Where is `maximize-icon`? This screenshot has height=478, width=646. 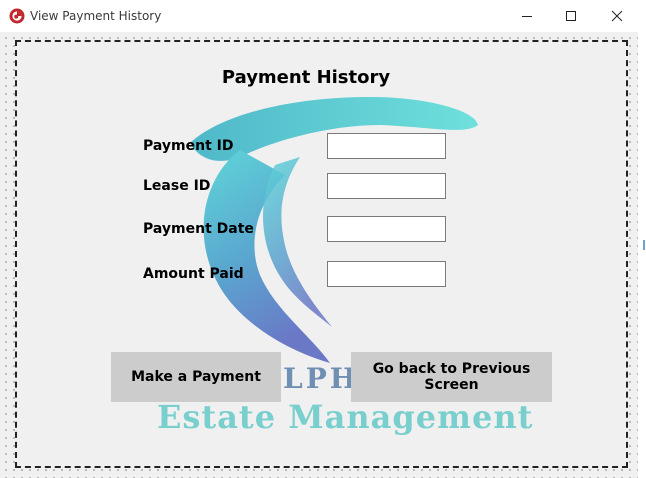
maximize-icon is located at coordinates (571, 16).